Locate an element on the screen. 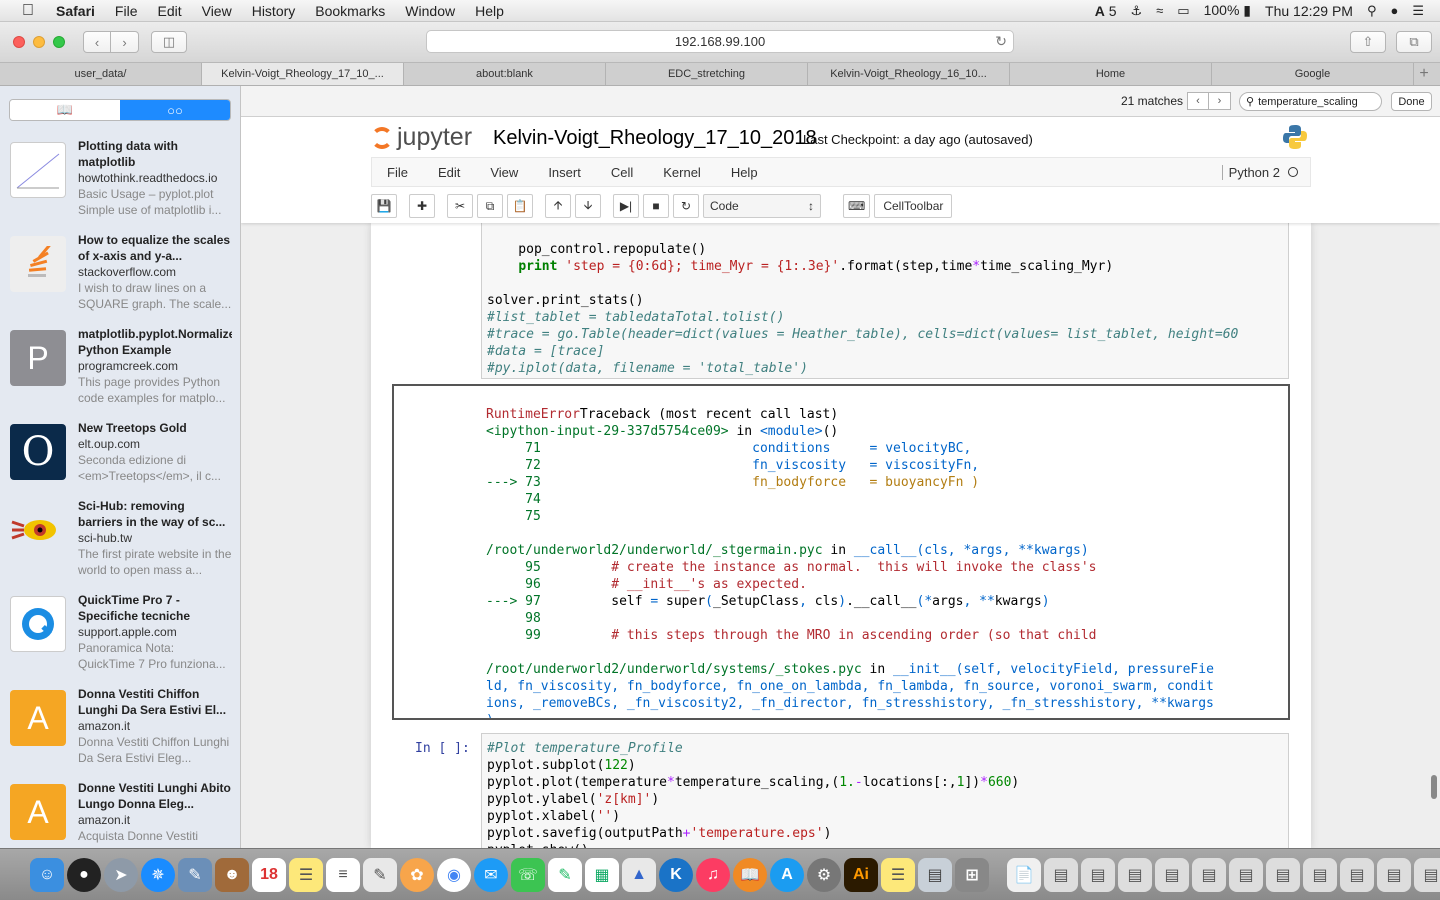 The image size is (1440, 900). docker-icon: ⚓ is located at coordinates (1137, 11).